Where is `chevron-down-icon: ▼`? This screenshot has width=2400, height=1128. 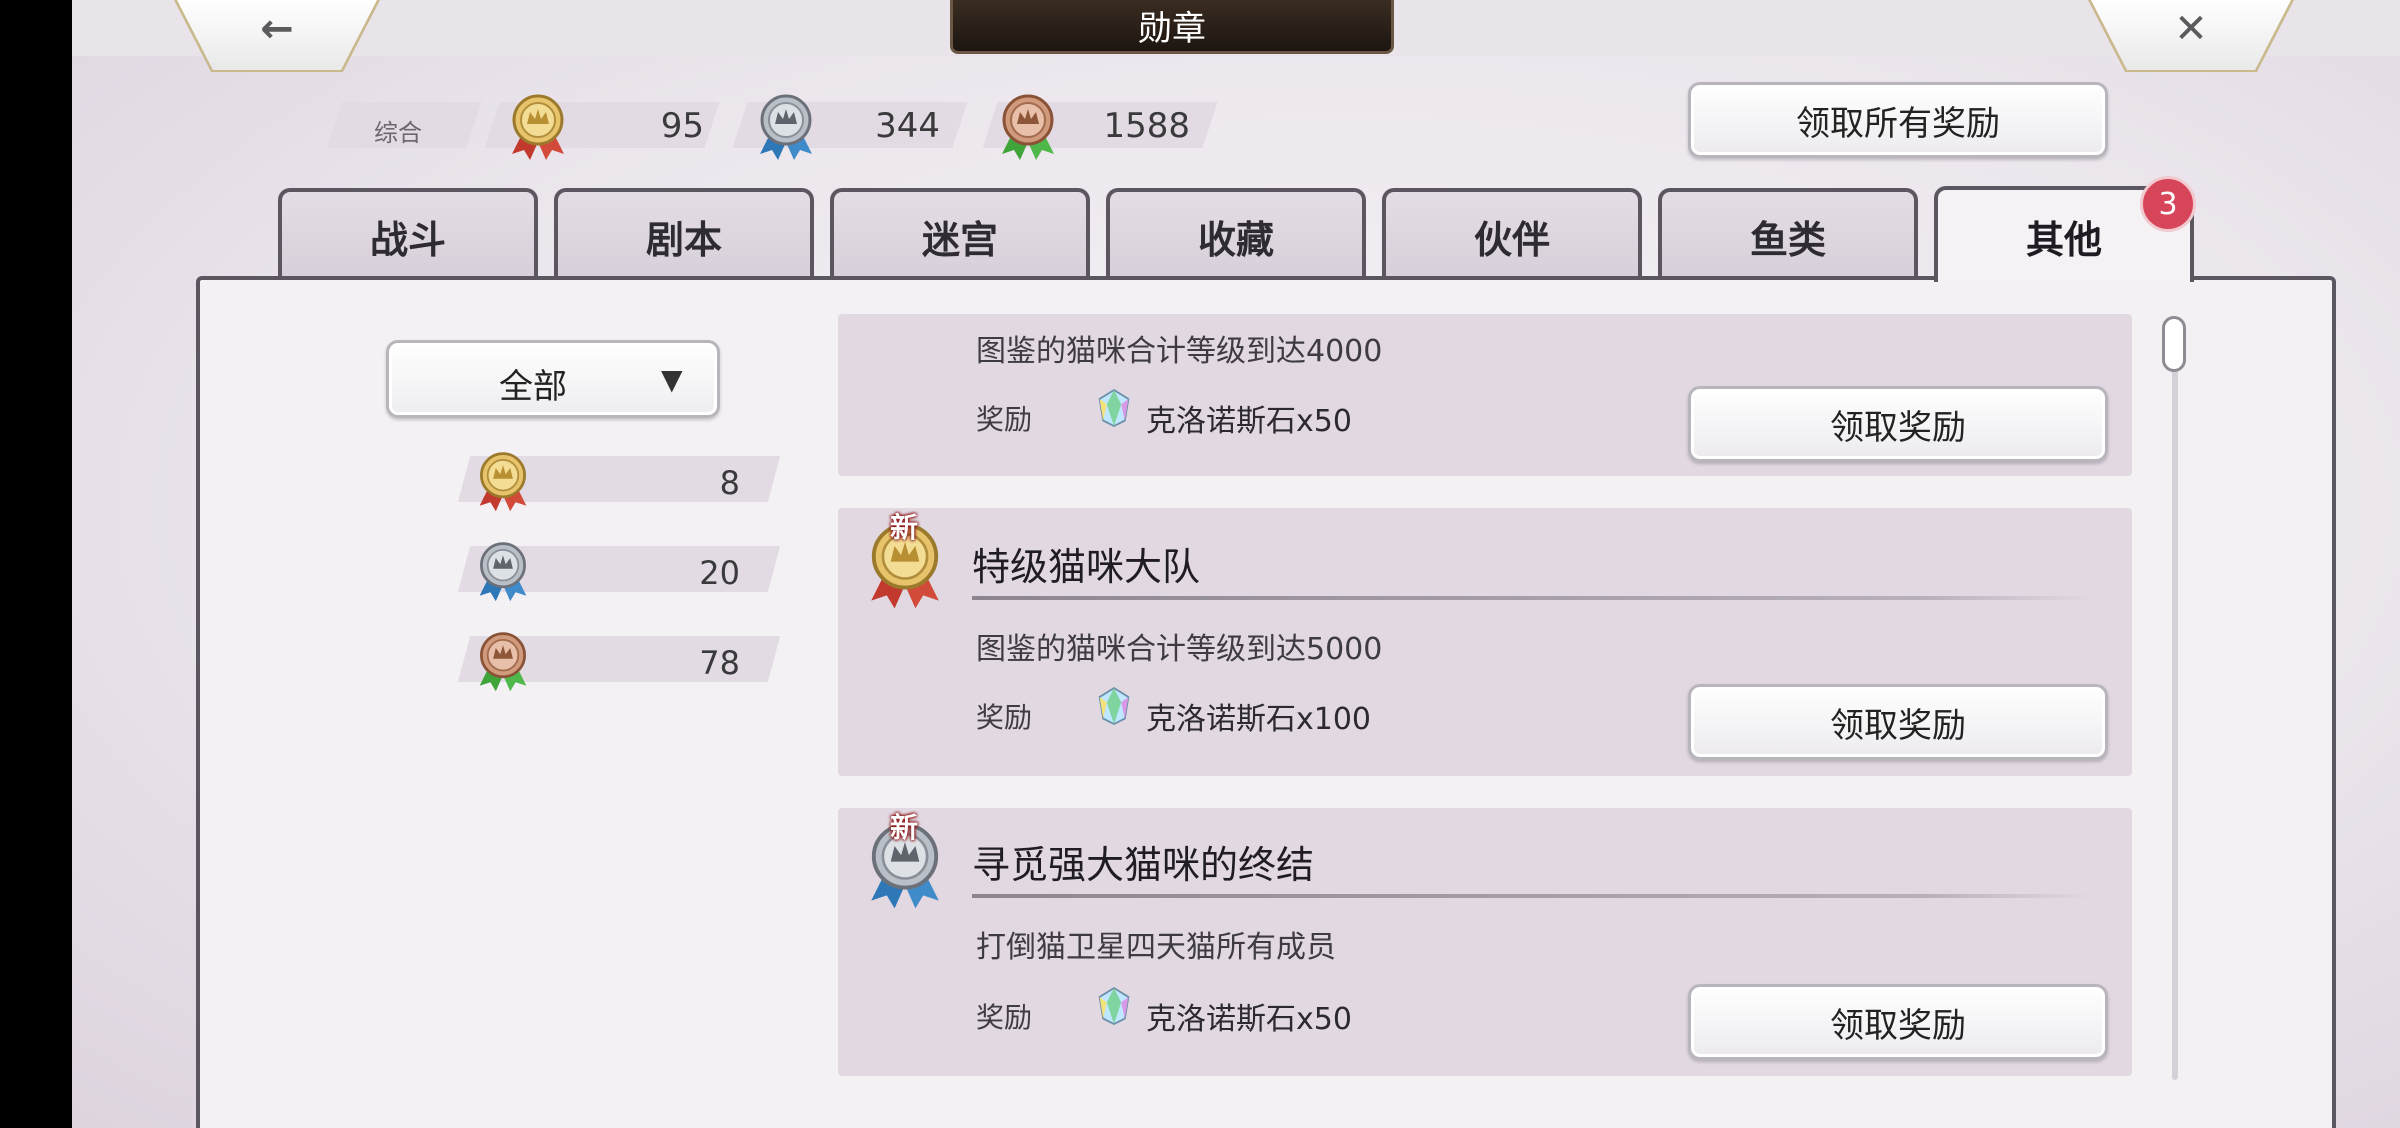
chevron-down-icon: ▼ is located at coordinates (672, 379).